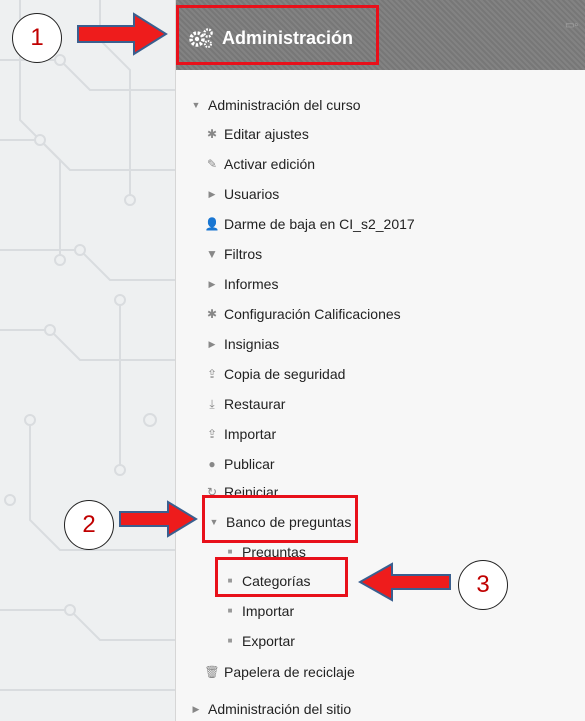 This screenshot has height=721, width=585. Describe the element at coordinates (302, 314) in the screenshot. I see `nav-gradebook-setup: ✱ Configuración Calificaciones` at that location.